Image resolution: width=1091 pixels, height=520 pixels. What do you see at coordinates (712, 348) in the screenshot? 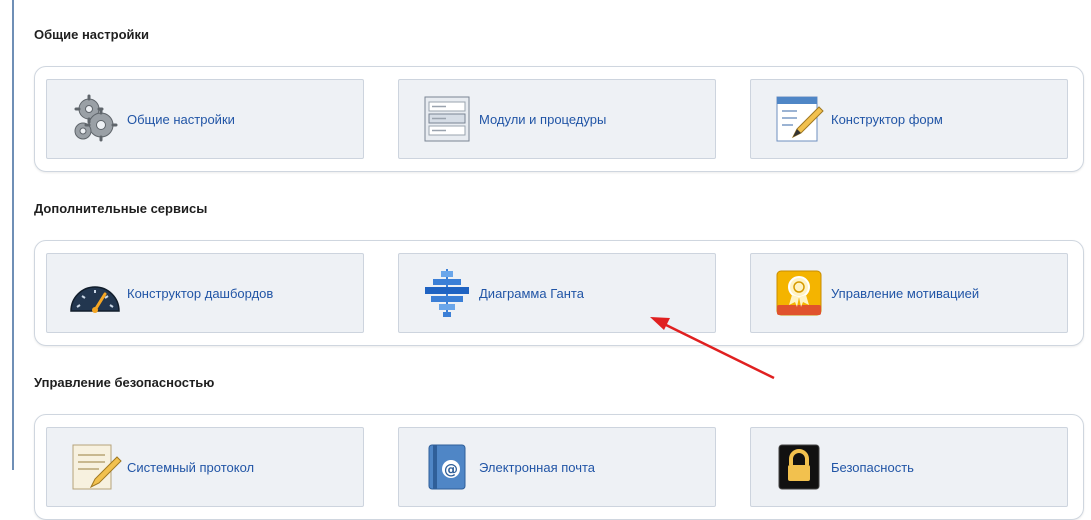
I see `annotation-arrow` at bounding box center [712, 348].